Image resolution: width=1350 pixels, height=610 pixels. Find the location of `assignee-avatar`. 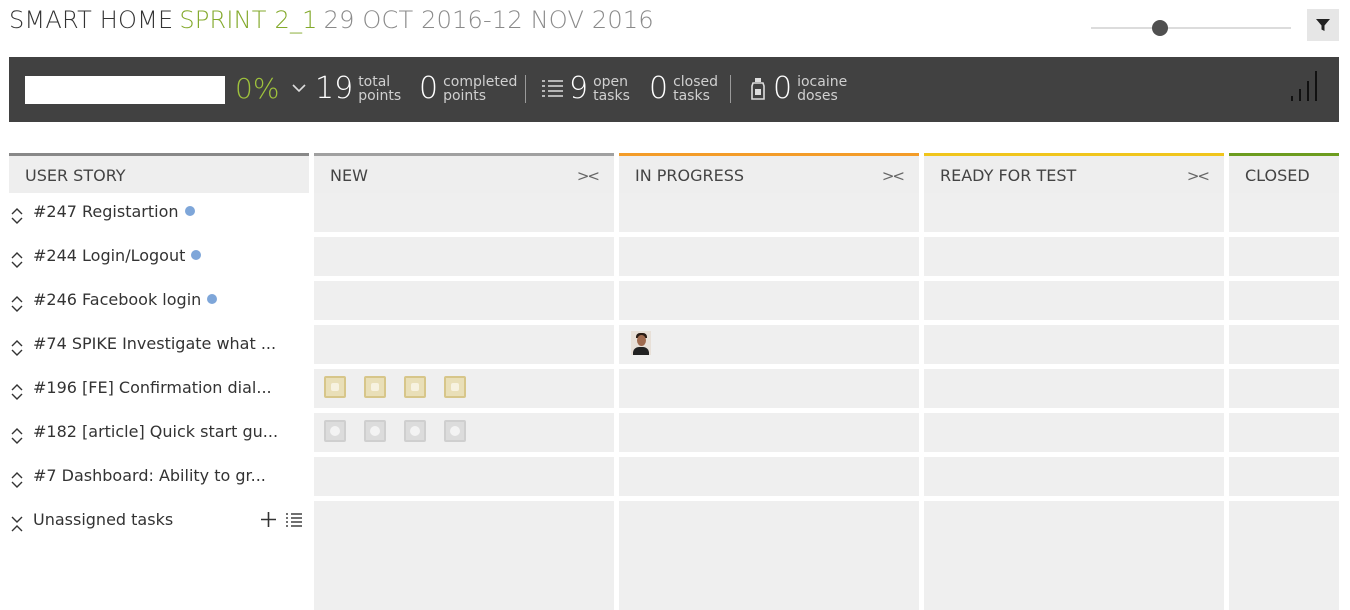

assignee-avatar is located at coordinates (641, 343).